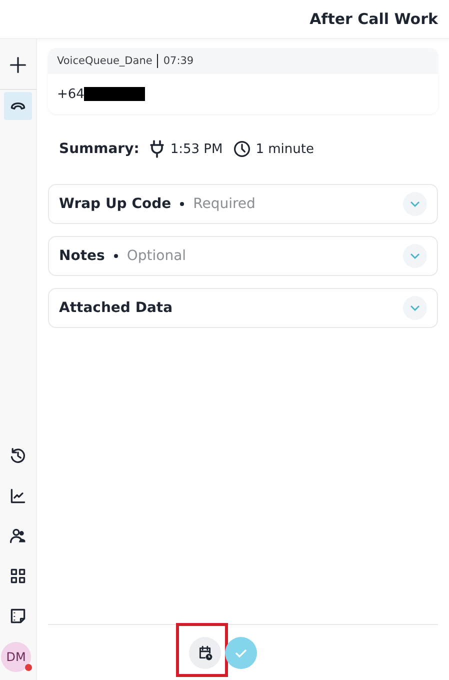  I want to click on phone-number: +64, so click(70, 94).